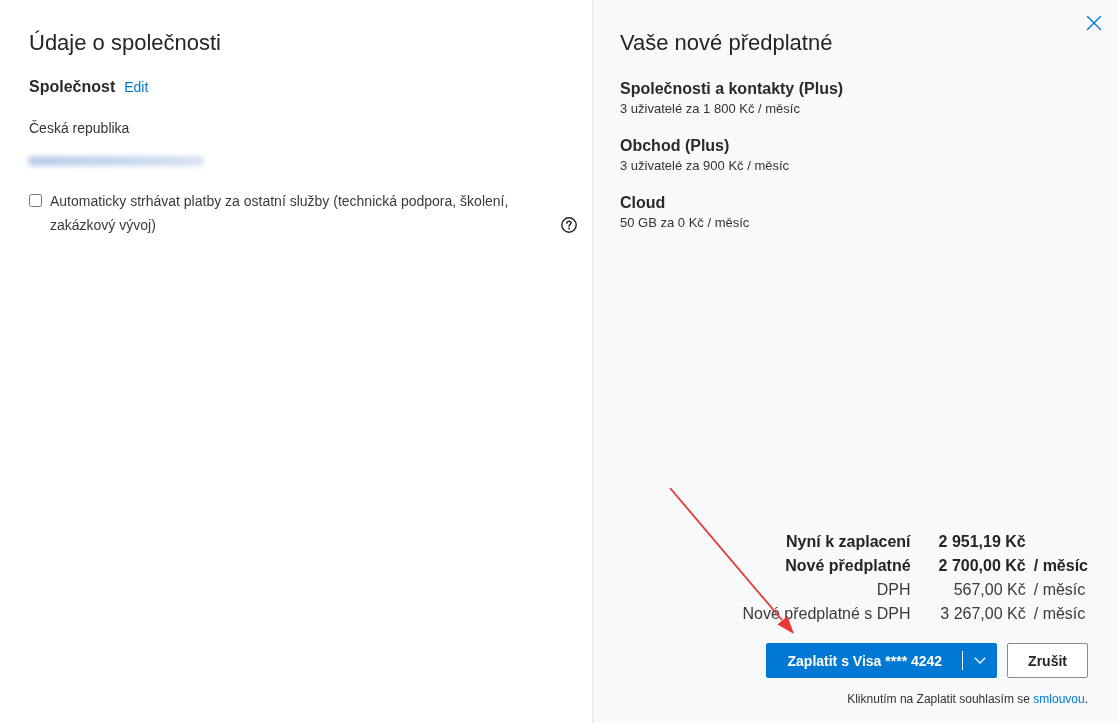  Describe the element at coordinates (1047, 660) in the screenshot. I see `cancel-button: Zrušit` at that location.